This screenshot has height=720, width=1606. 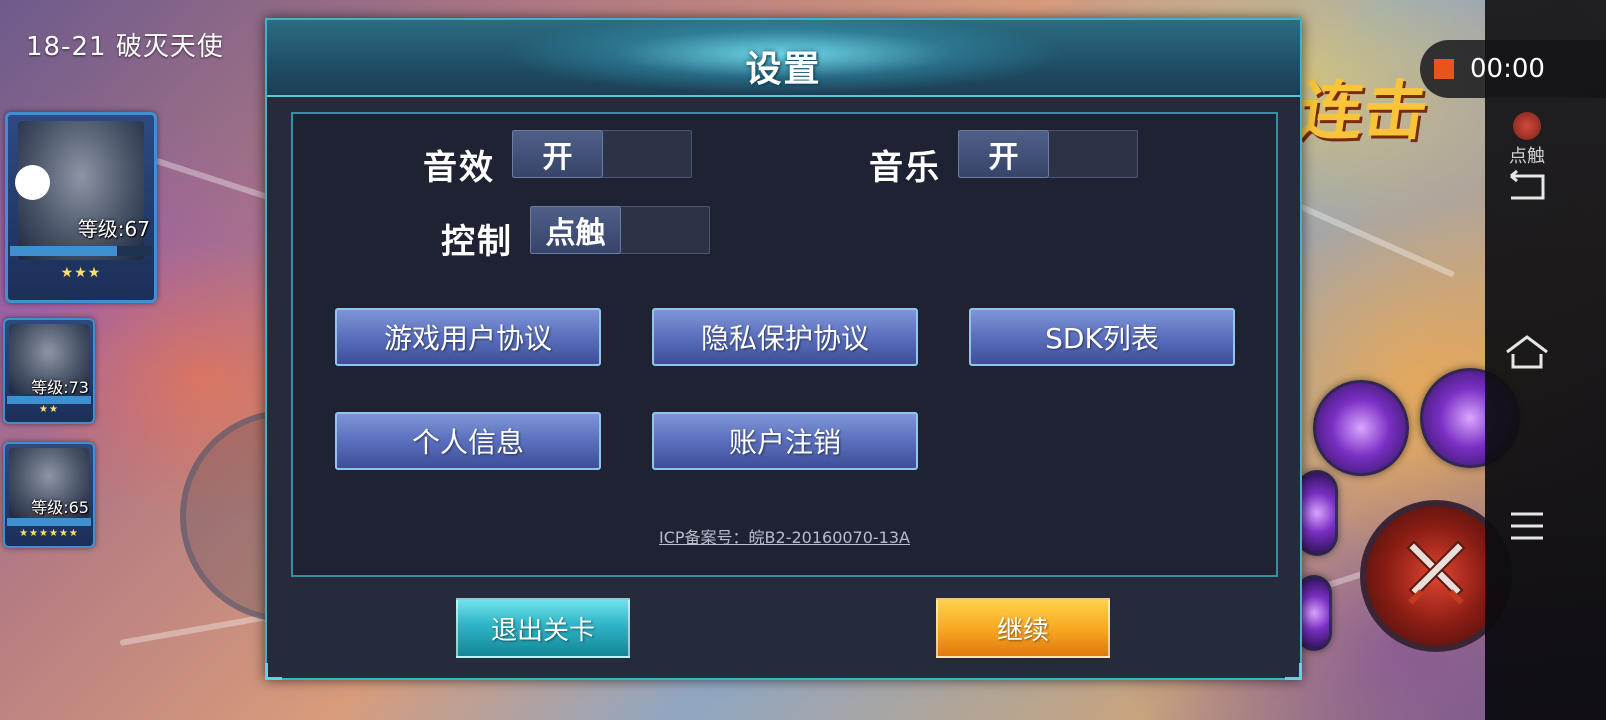 I want to click on personal-info-button: 个人信息, so click(x=468, y=441).